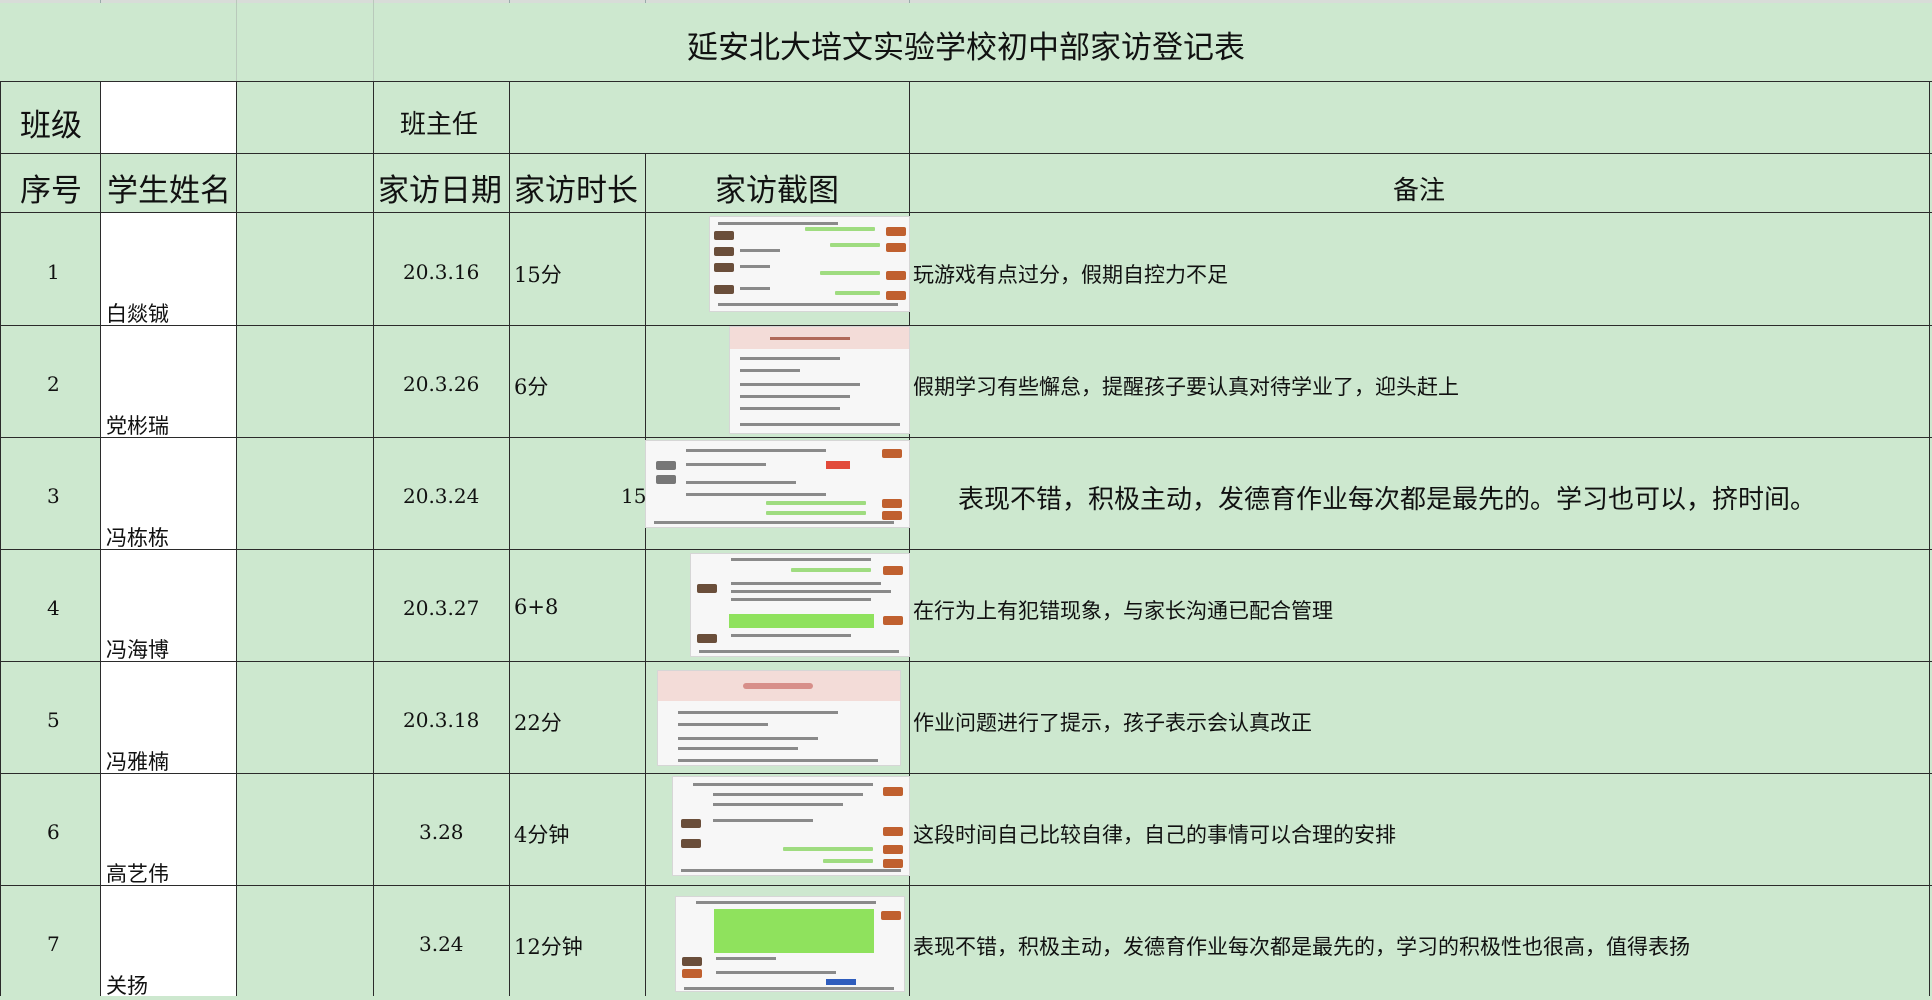 The height and width of the screenshot is (1000, 1932). What do you see at coordinates (538, 723) in the screenshot?
I see `row-5-duration: 22分` at bounding box center [538, 723].